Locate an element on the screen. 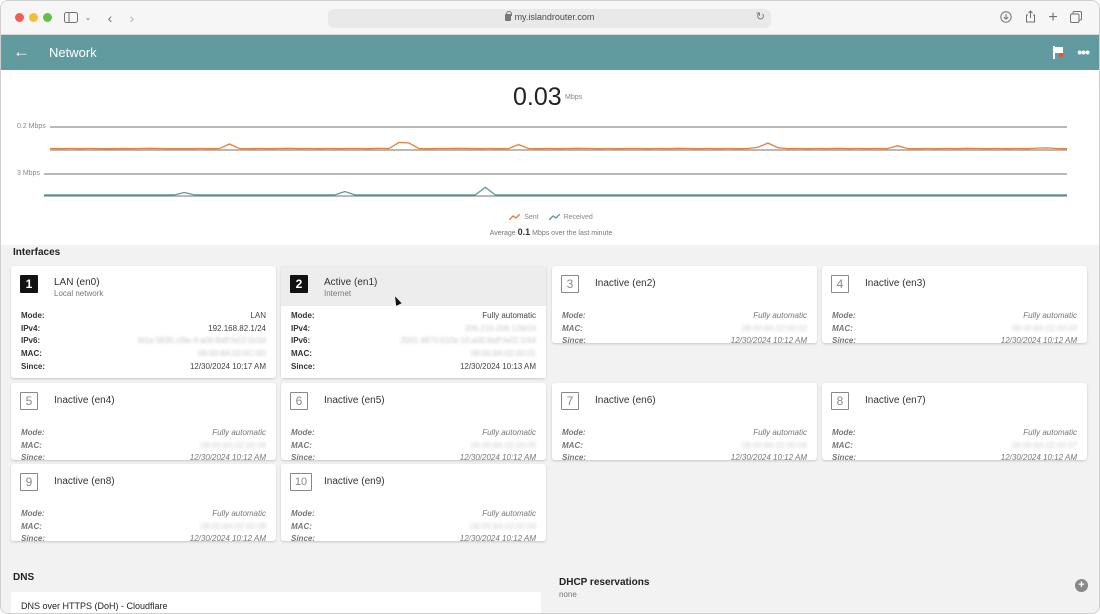  interface-card-header: 3 Inactive (en2) is located at coordinates (684, 286).